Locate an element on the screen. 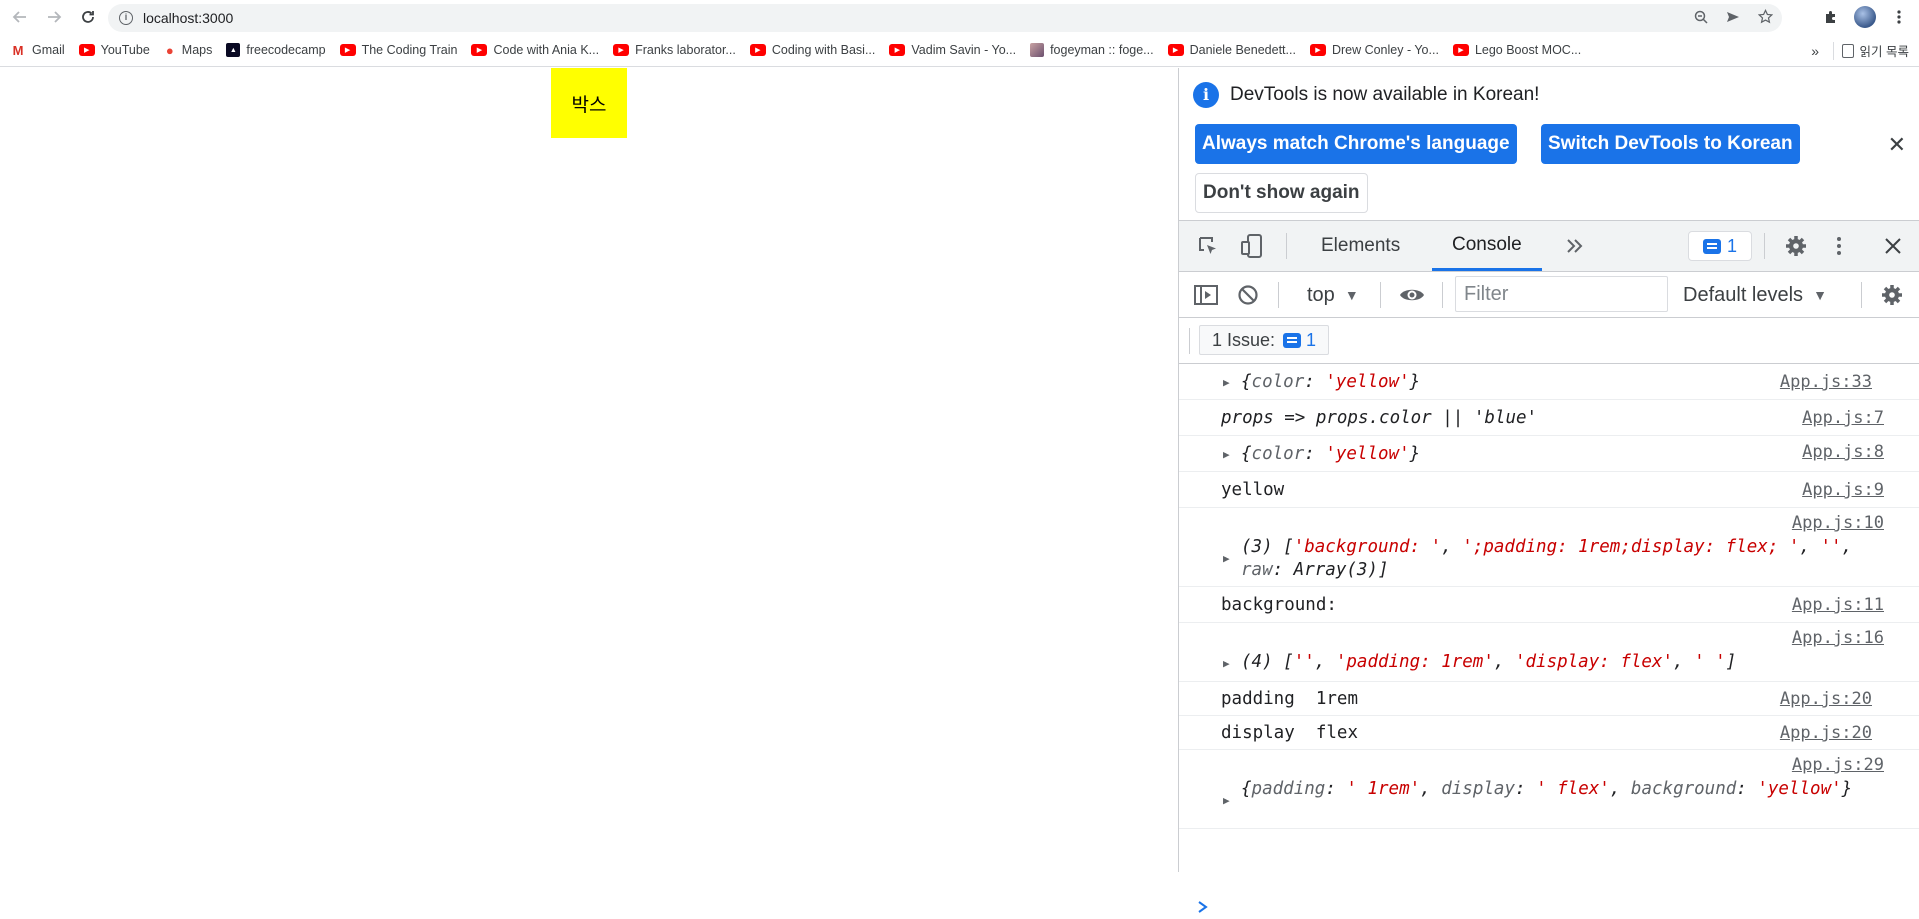 The width and height of the screenshot is (1919, 919). inspect-element-icon is located at coordinates (1208, 246).